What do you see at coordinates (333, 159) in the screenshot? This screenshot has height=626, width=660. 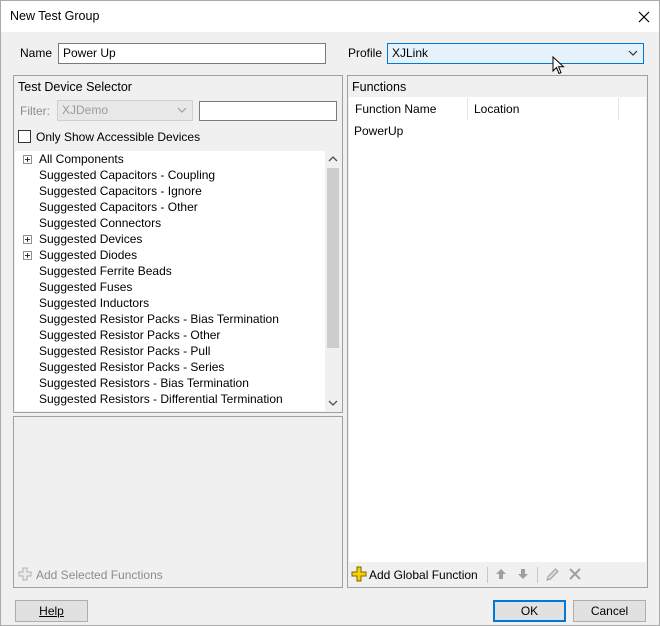 I see `scroll-up-icon` at bounding box center [333, 159].